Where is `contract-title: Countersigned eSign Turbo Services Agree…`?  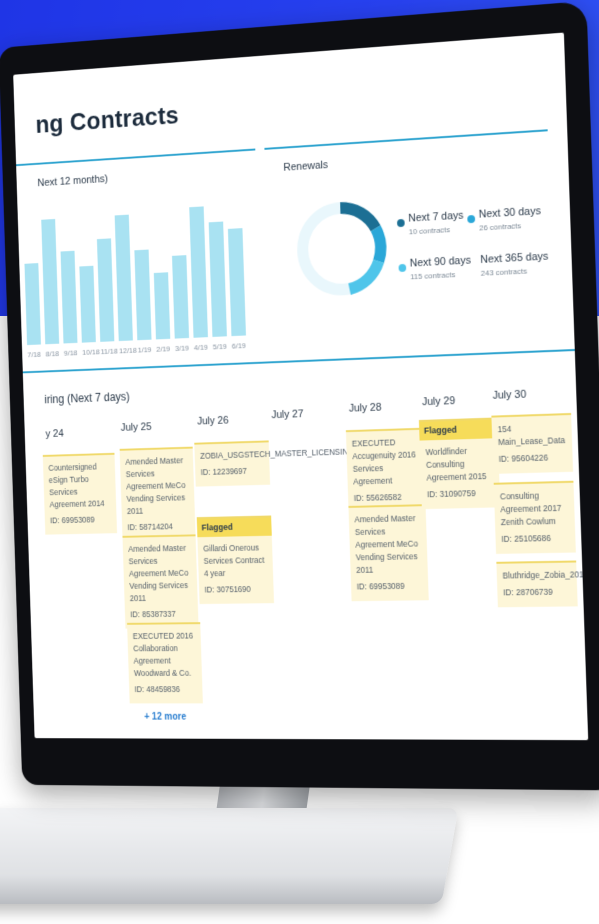 contract-title: Countersigned eSign Turbo Services Agree… is located at coordinates (76, 485).